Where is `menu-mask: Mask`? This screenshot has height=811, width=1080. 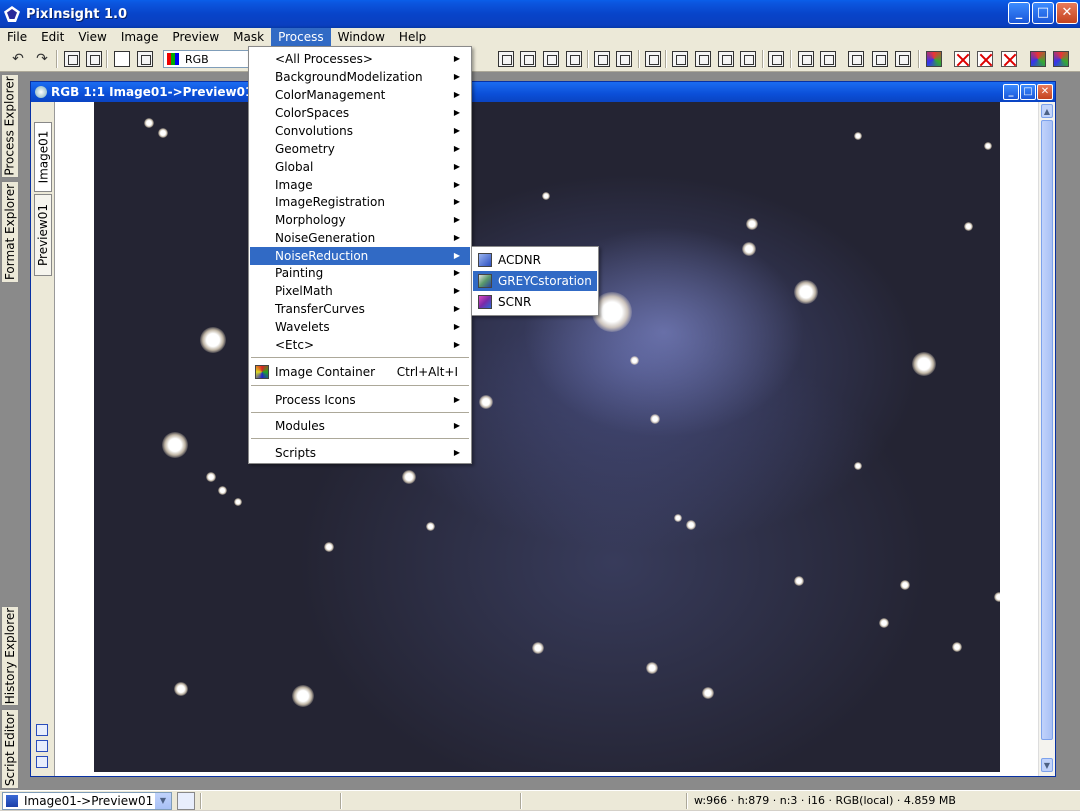
menu-mask: Mask is located at coordinates (248, 37).